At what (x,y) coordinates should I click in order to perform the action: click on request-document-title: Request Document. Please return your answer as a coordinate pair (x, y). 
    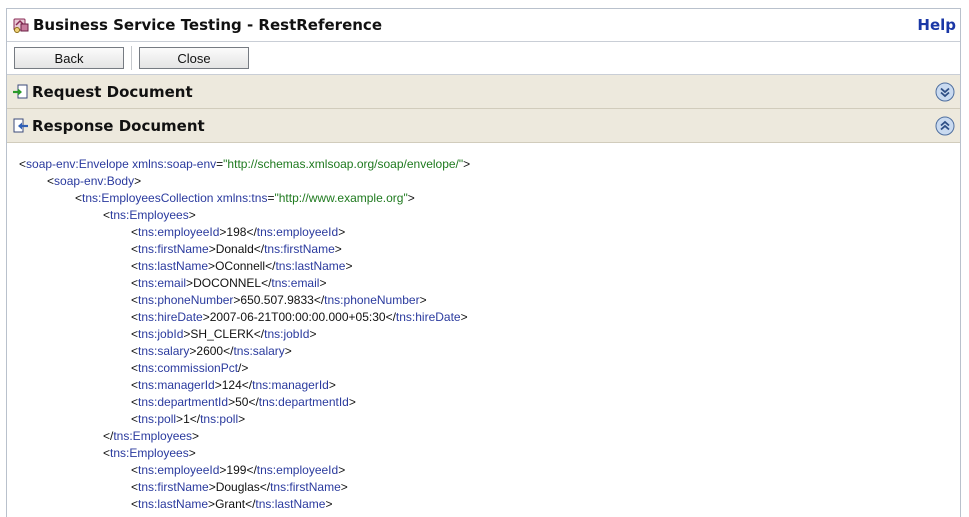
    Looking at the image, I should click on (112, 91).